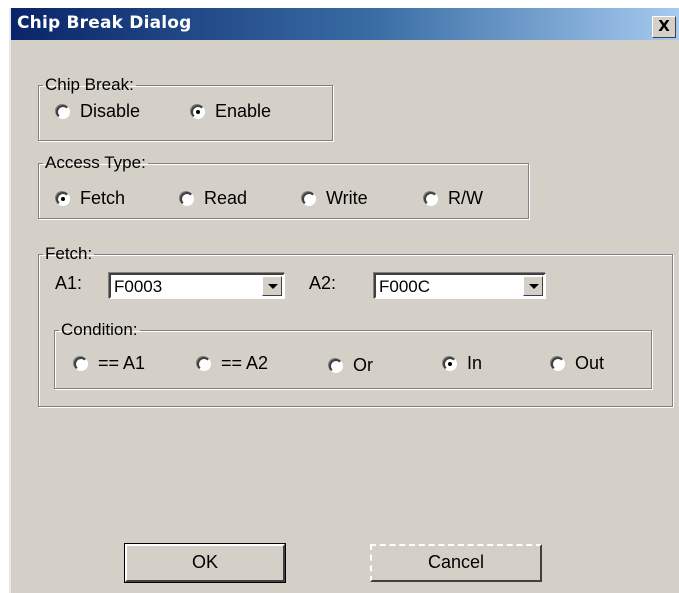 The width and height of the screenshot is (679, 593). Describe the element at coordinates (95, 162) in the screenshot. I see `access-type-legend: Access Type:` at that location.